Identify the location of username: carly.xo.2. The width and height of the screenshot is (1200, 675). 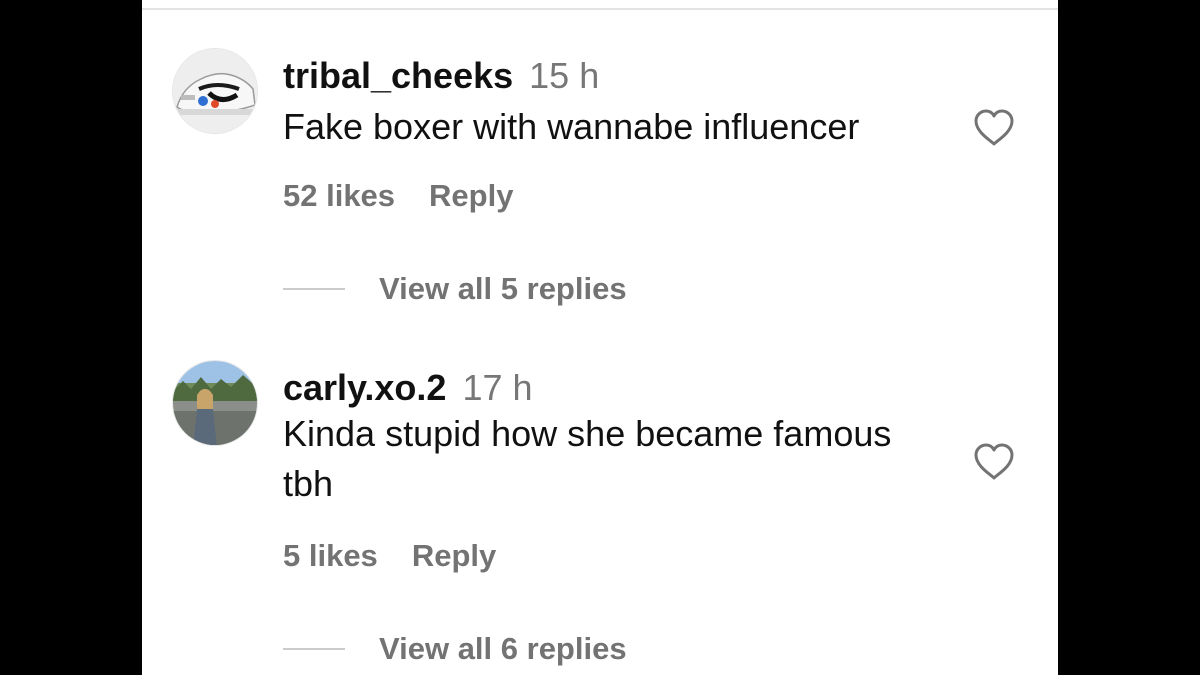
(364, 387).